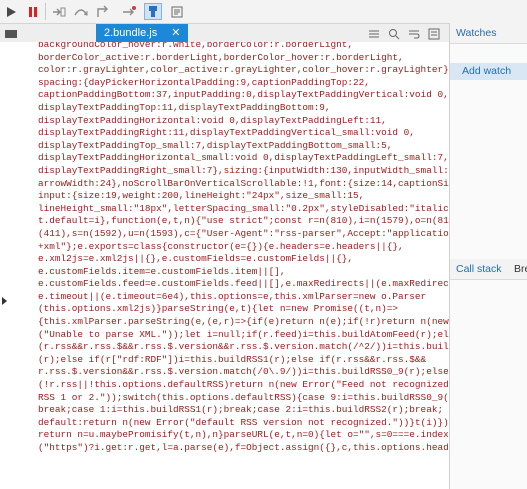 This screenshot has width=527, height=489. What do you see at coordinates (488, 256) in the screenshot?
I see `debug-side-panel: Watches Add watch Call stack Bre` at bounding box center [488, 256].